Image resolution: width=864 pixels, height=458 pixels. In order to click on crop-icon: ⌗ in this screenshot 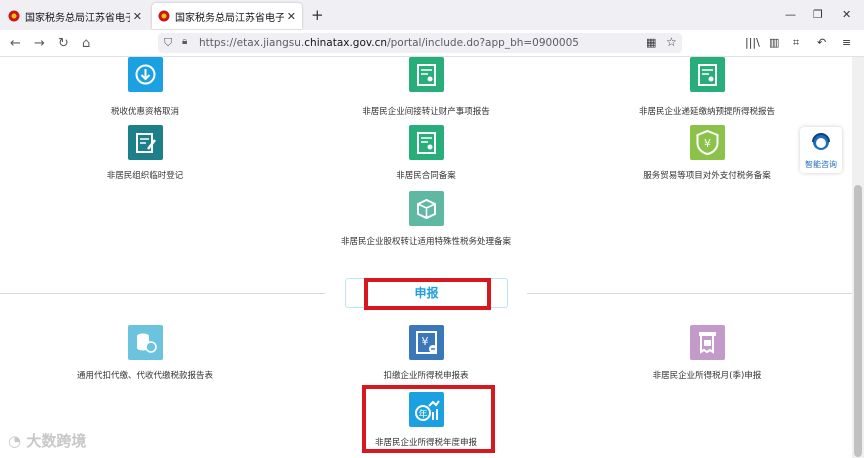, I will do `click(796, 43)`.